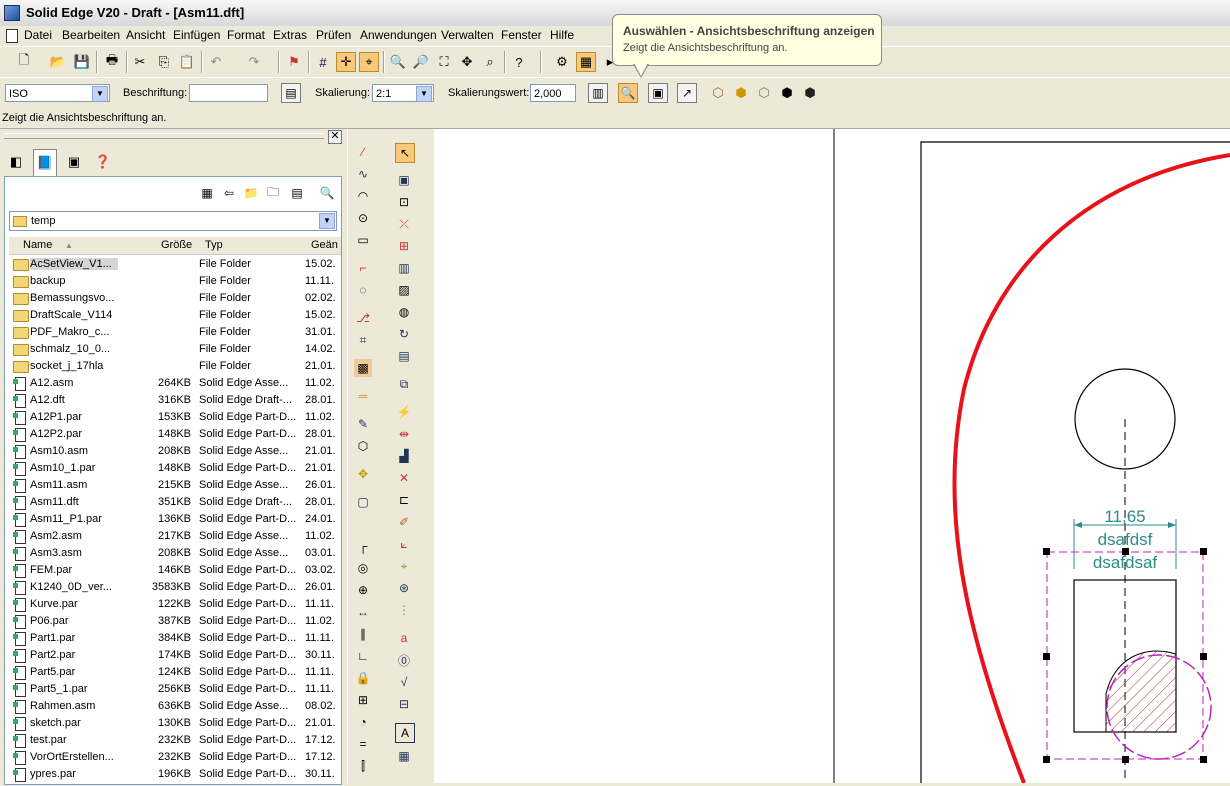 The width and height of the screenshot is (1230, 786). Describe the element at coordinates (173, 502) in the screenshot. I see `list-item: Asm11.dft 351KB Solid Edge Draft-... 28.01.` at that location.